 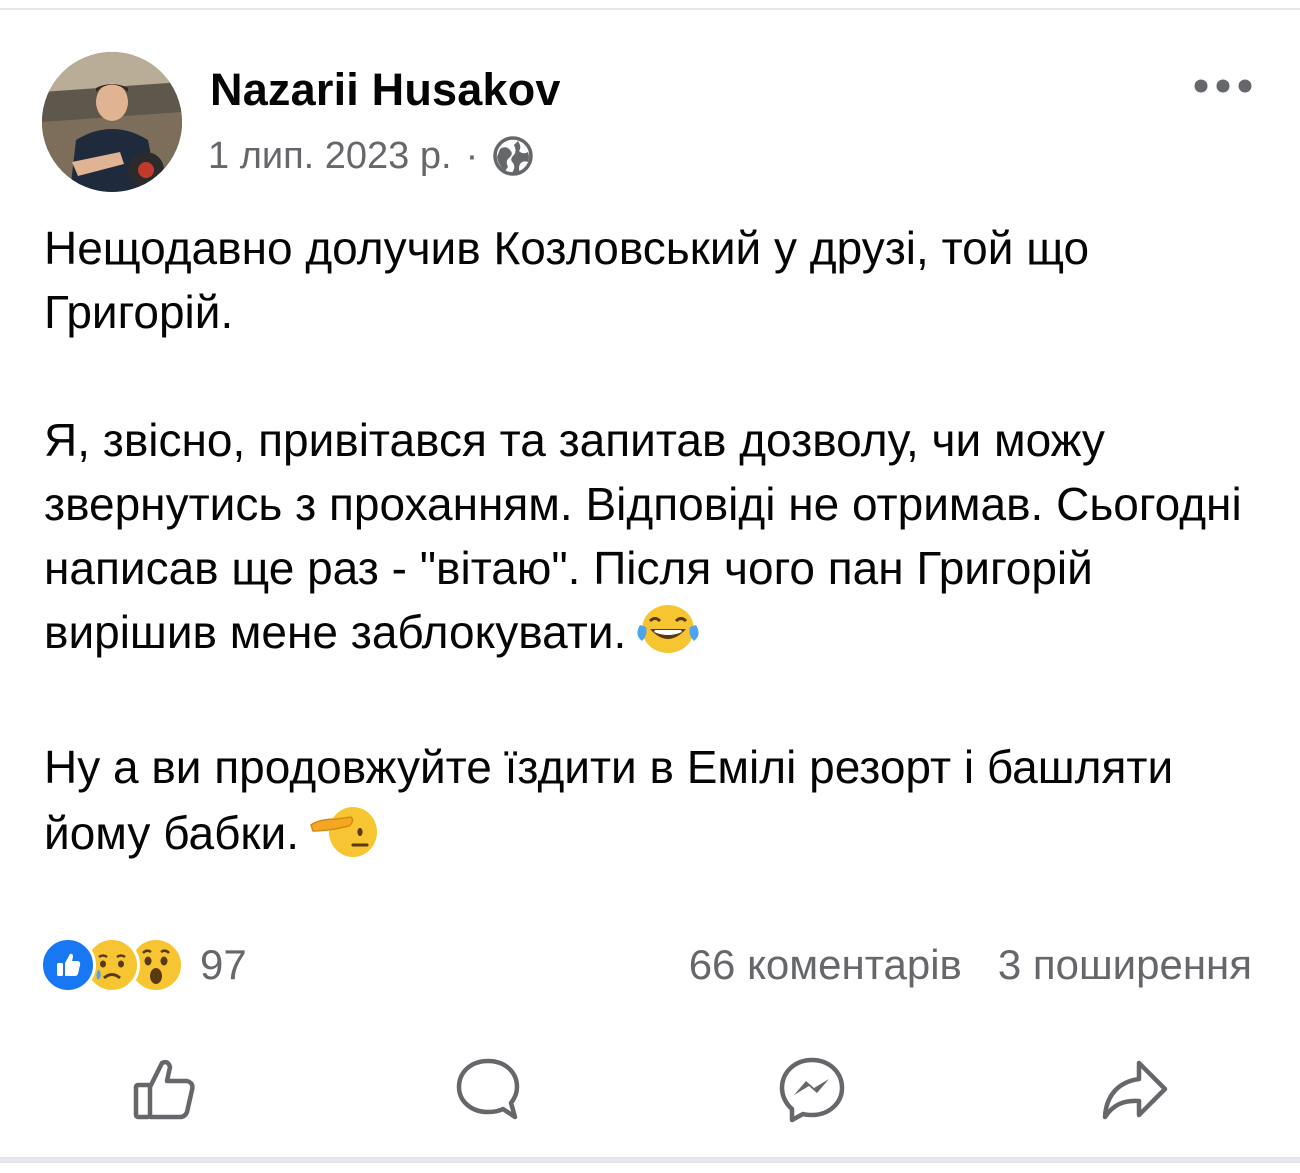 I want to click on reaction-count: 97, so click(x=223, y=964).